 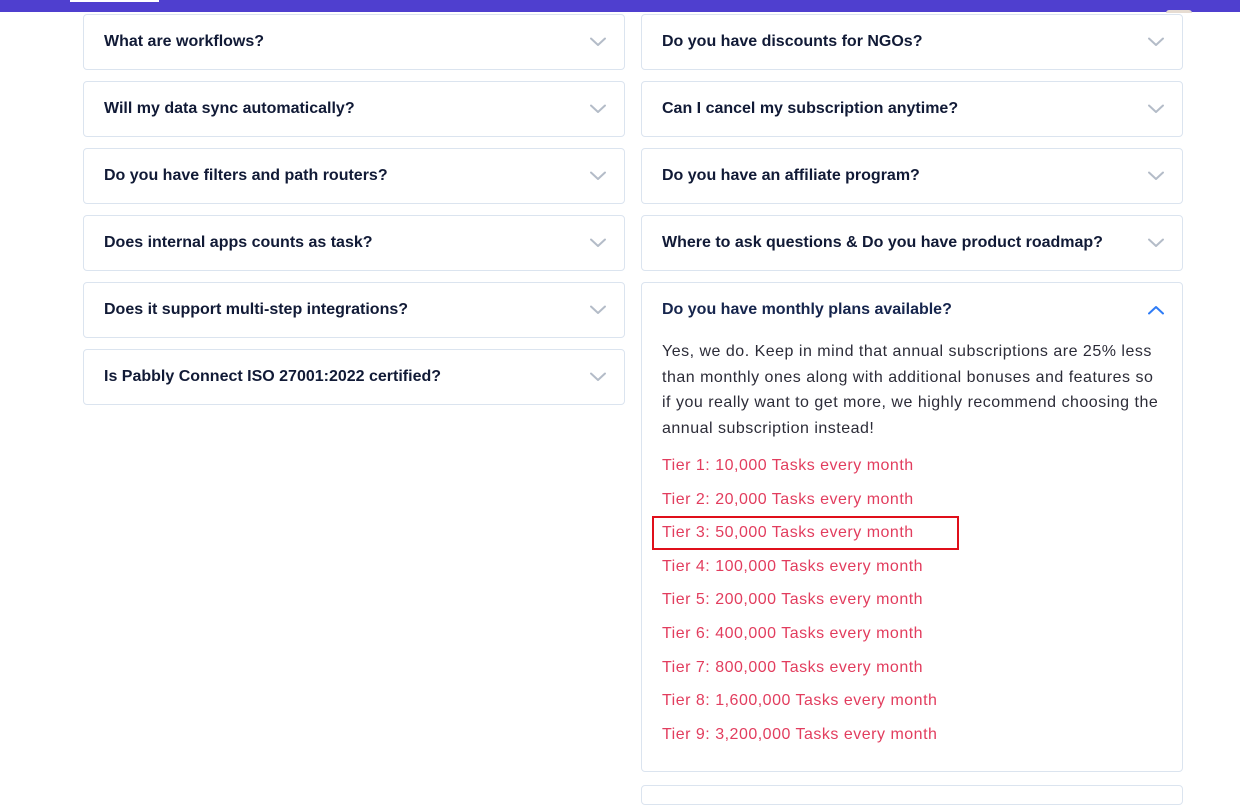 I want to click on faq-toggle: Will my data sync automatically?, so click(x=354, y=109).